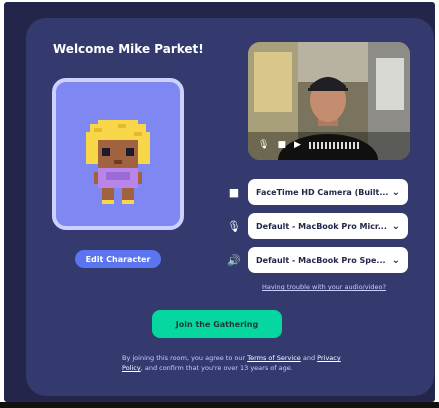  What do you see at coordinates (329, 101) in the screenshot?
I see `video-preview: 🎙 ■ ▶` at bounding box center [329, 101].